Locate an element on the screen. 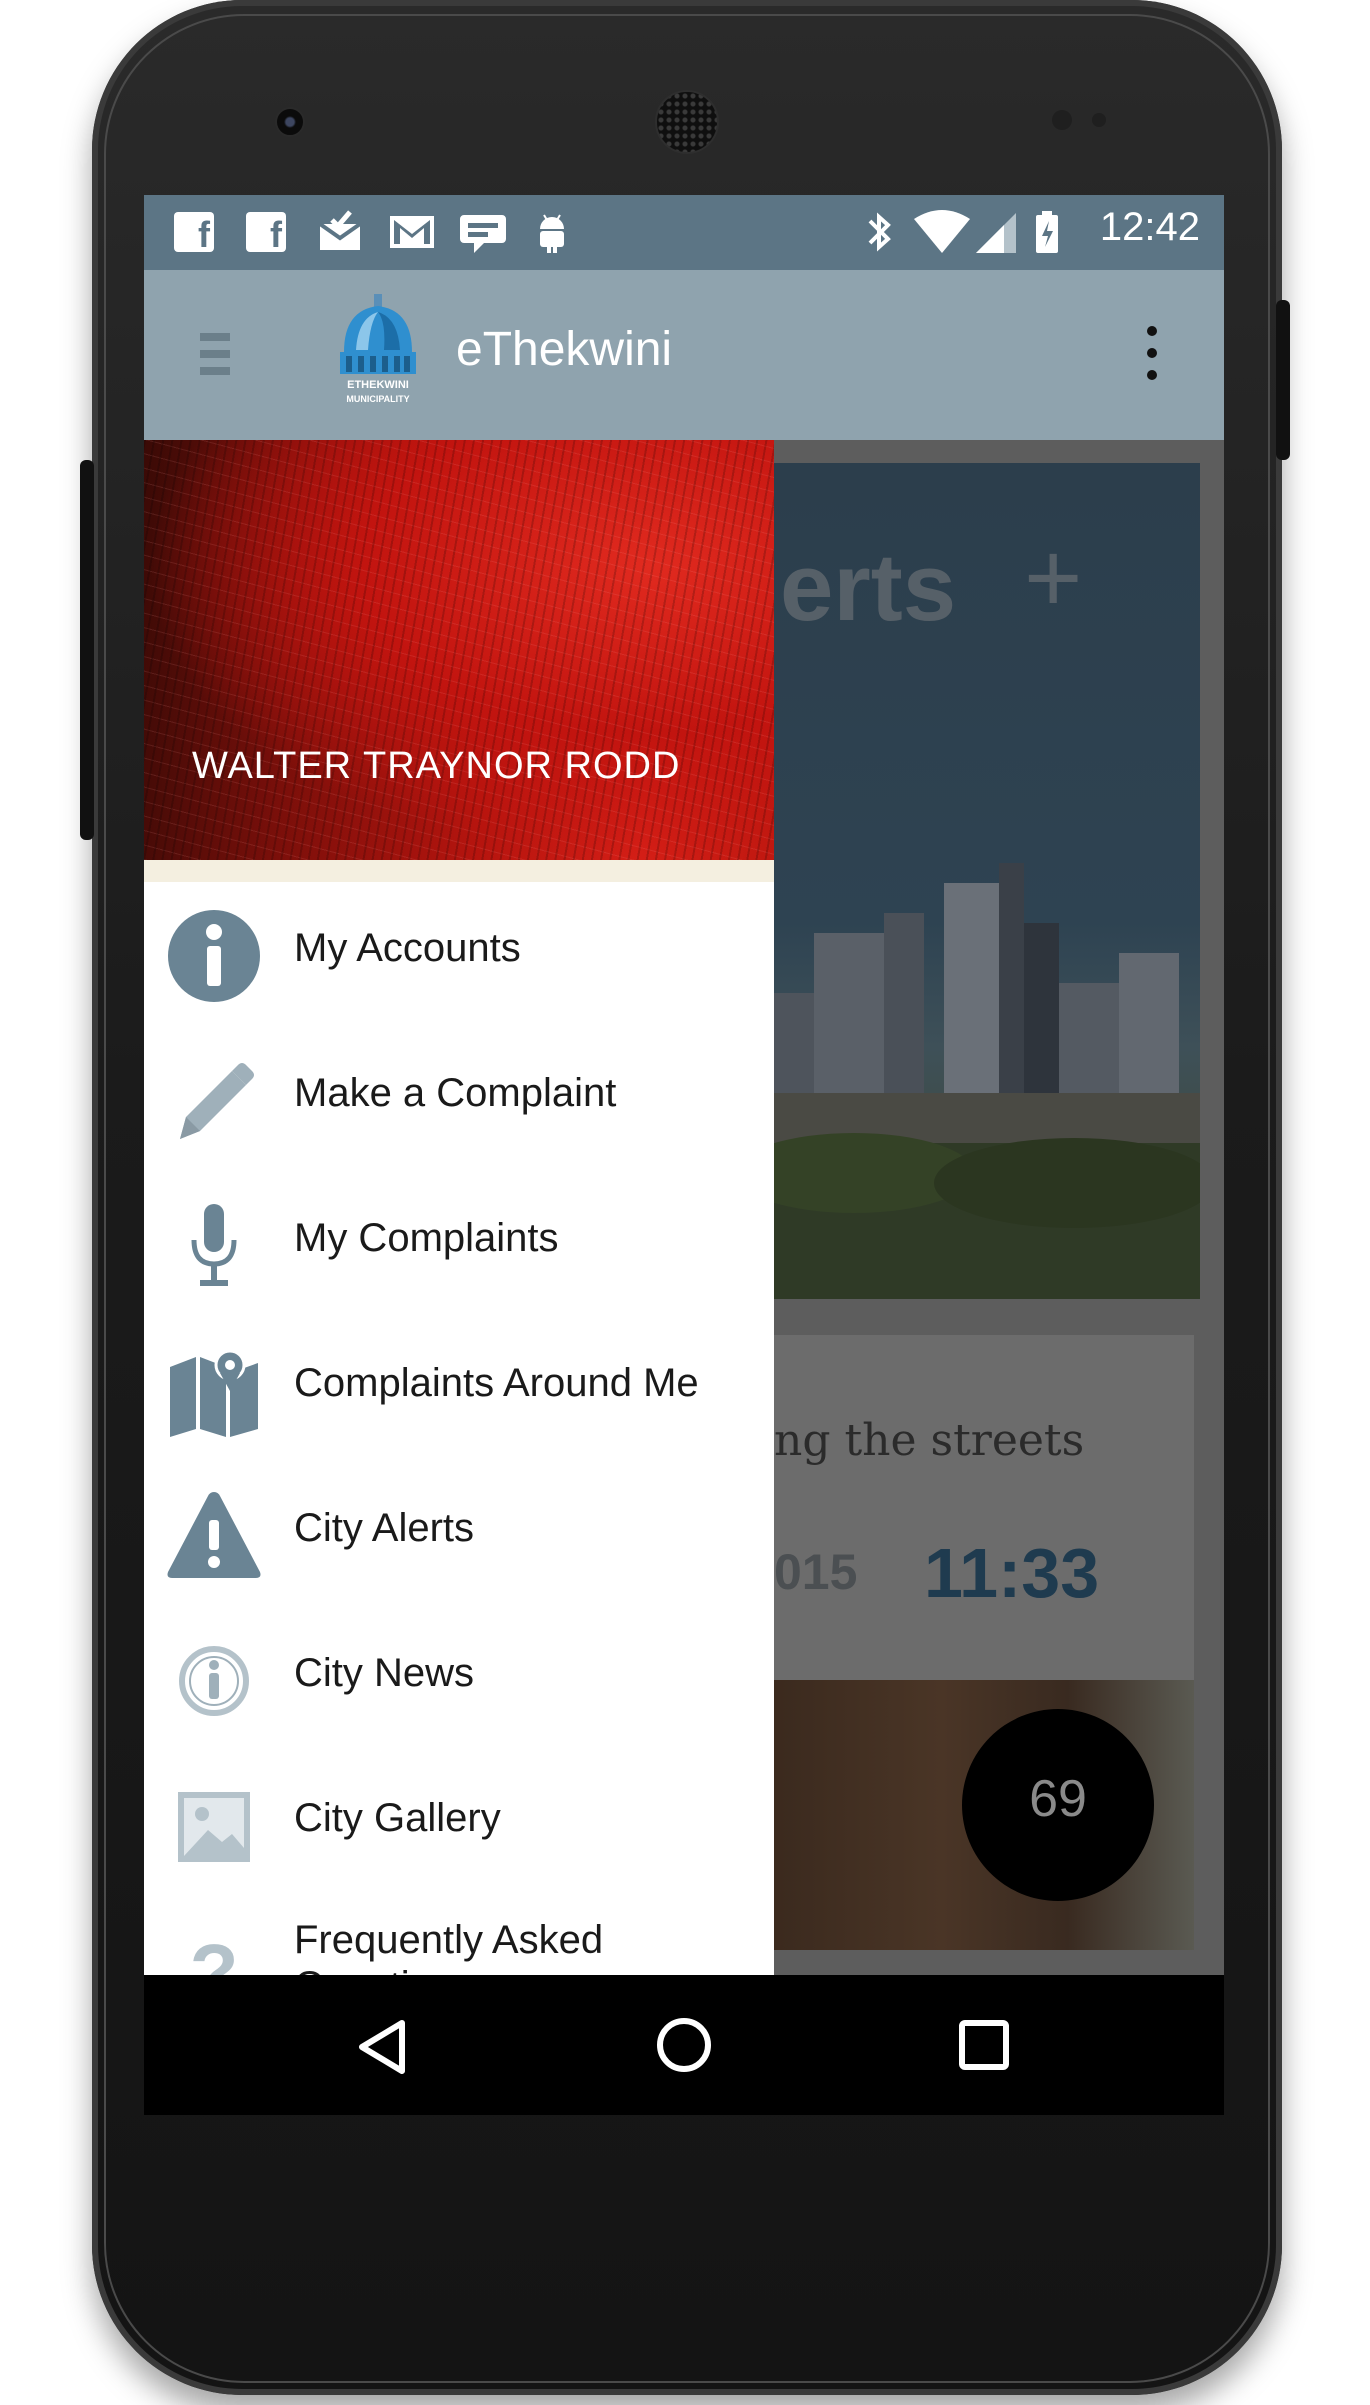  earpiece-speaker is located at coordinates (687, 122).